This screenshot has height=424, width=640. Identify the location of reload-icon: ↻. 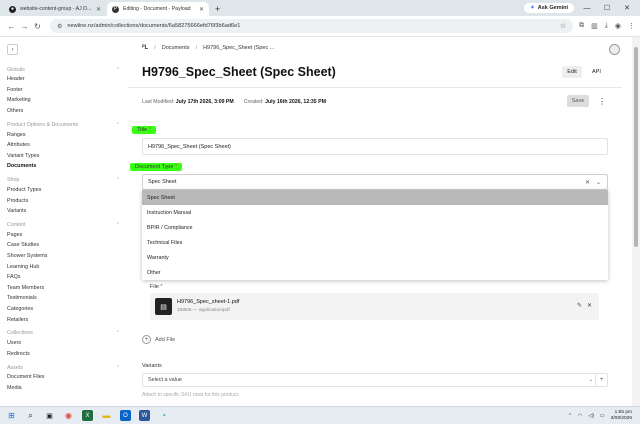
(37, 26).